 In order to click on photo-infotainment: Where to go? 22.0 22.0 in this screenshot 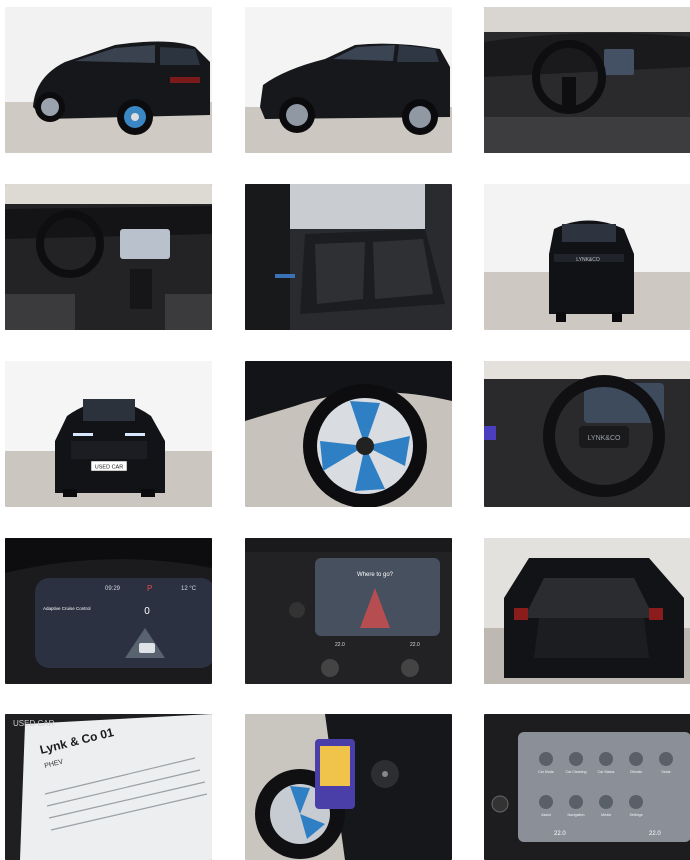, I will do `click(348, 611)`.